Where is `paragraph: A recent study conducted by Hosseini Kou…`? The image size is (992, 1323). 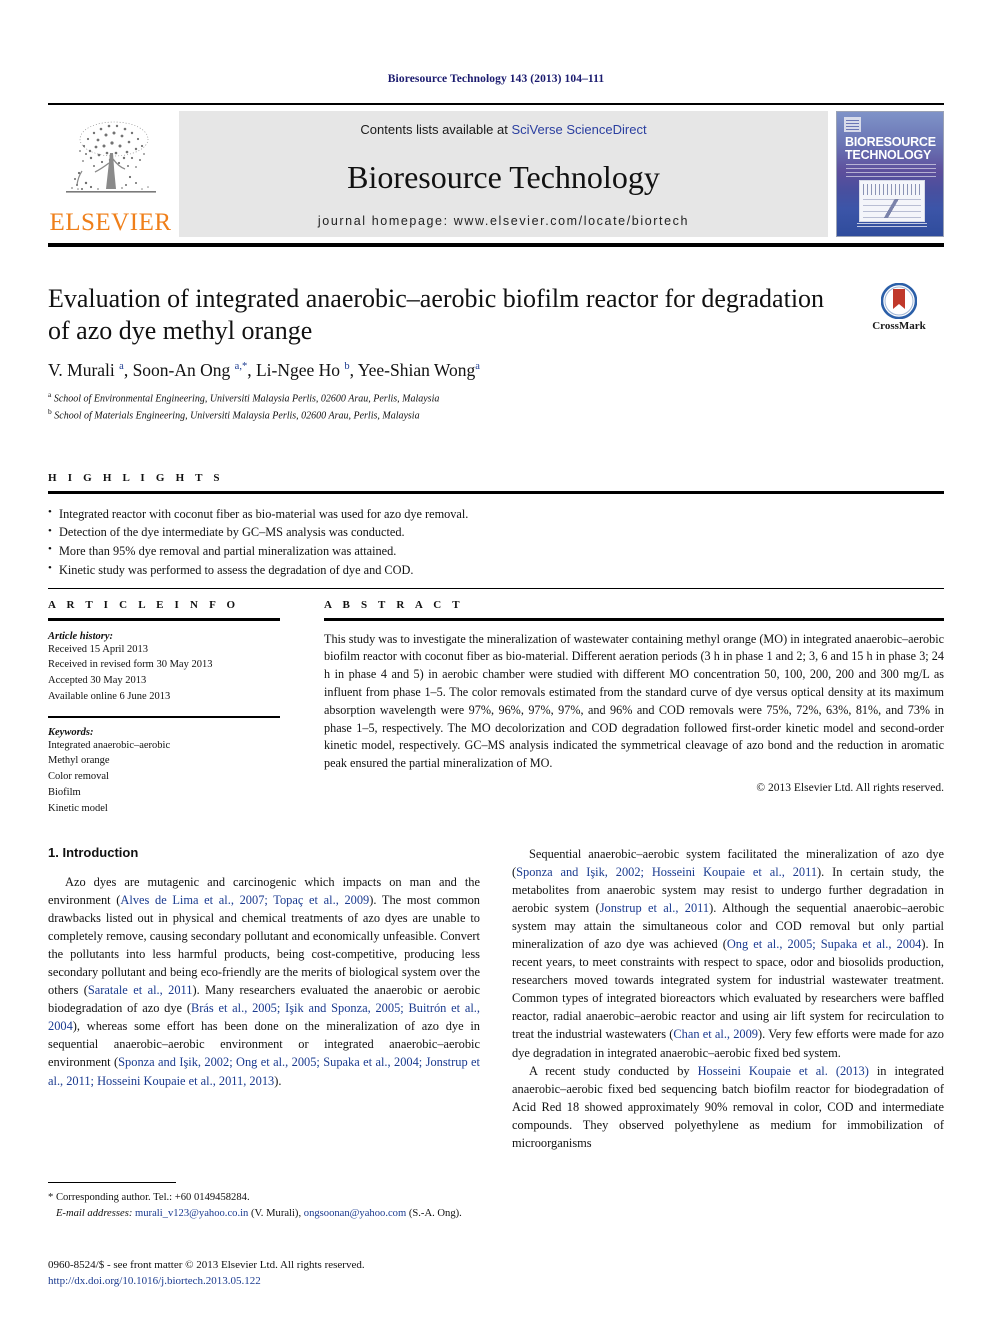 paragraph: A recent study conducted by Hosseini Kou… is located at coordinates (728, 1106).